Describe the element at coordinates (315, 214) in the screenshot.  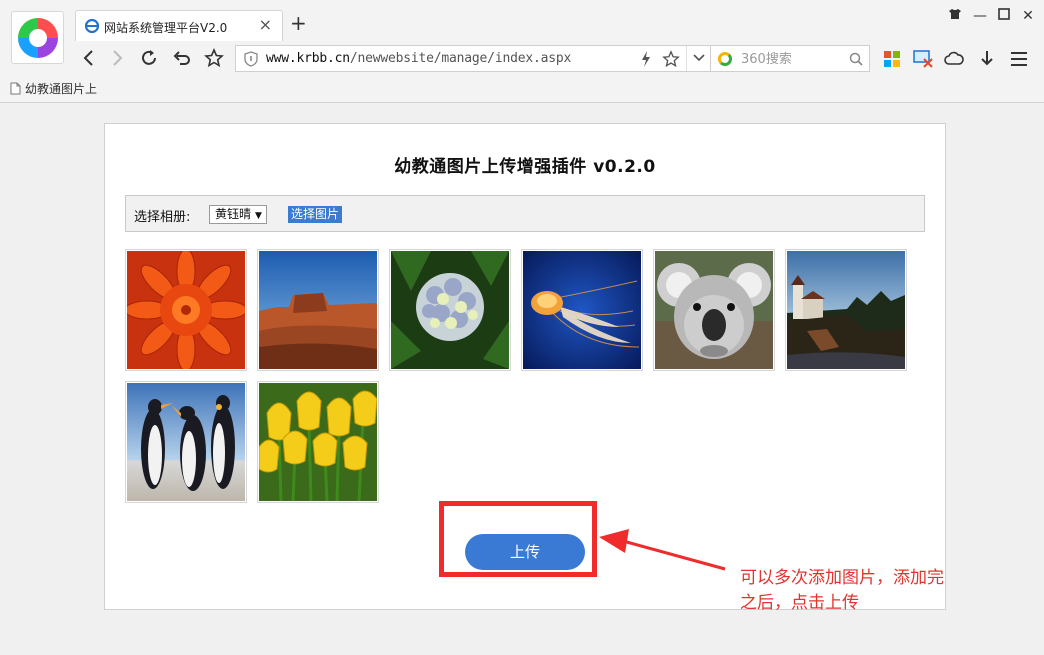
I see `choose-images-button: 选择图片` at that location.